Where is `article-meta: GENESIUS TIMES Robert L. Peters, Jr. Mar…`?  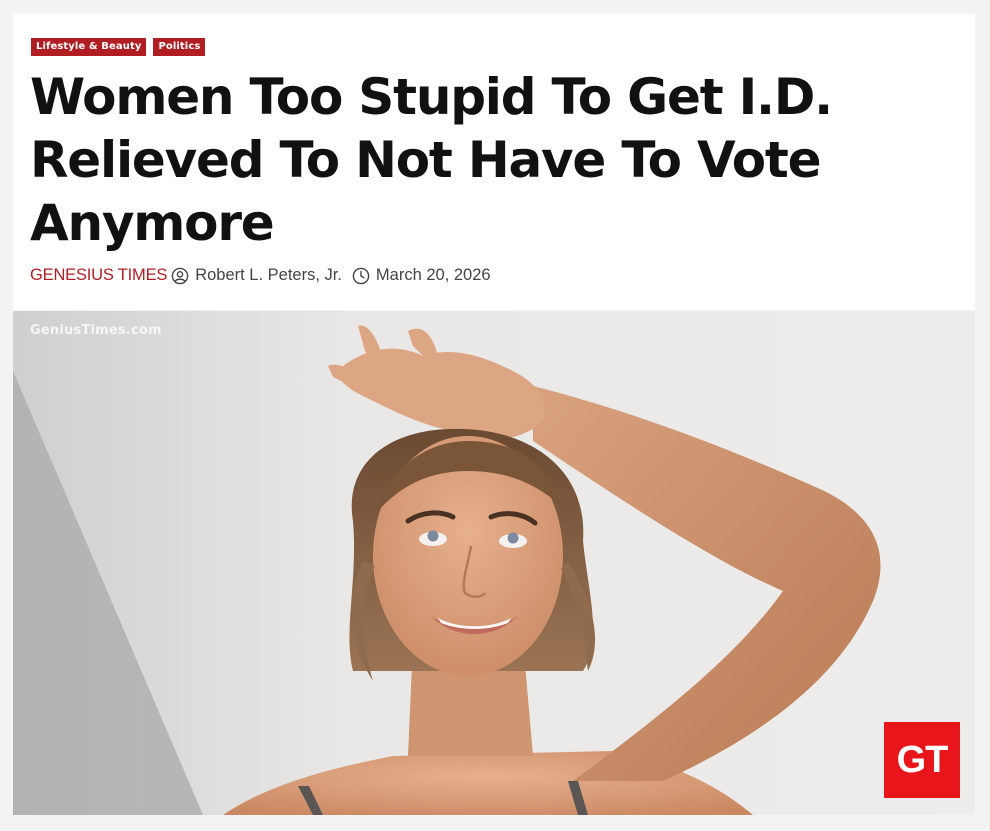 article-meta: GENESIUS TIMES Robert L. Peters, Jr. Mar… is located at coordinates (260, 275).